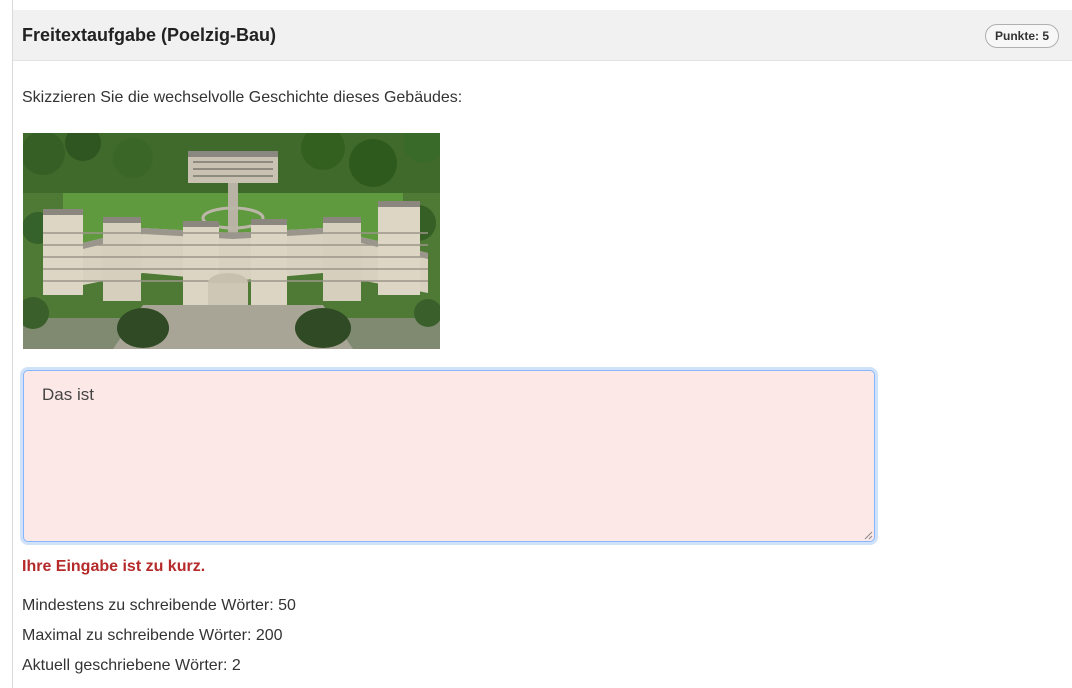 This screenshot has height=688, width=1072. What do you see at coordinates (1022, 36) in the screenshot?
I see `points-badge: Punkte: 5` at bounding box center [1022, 36].